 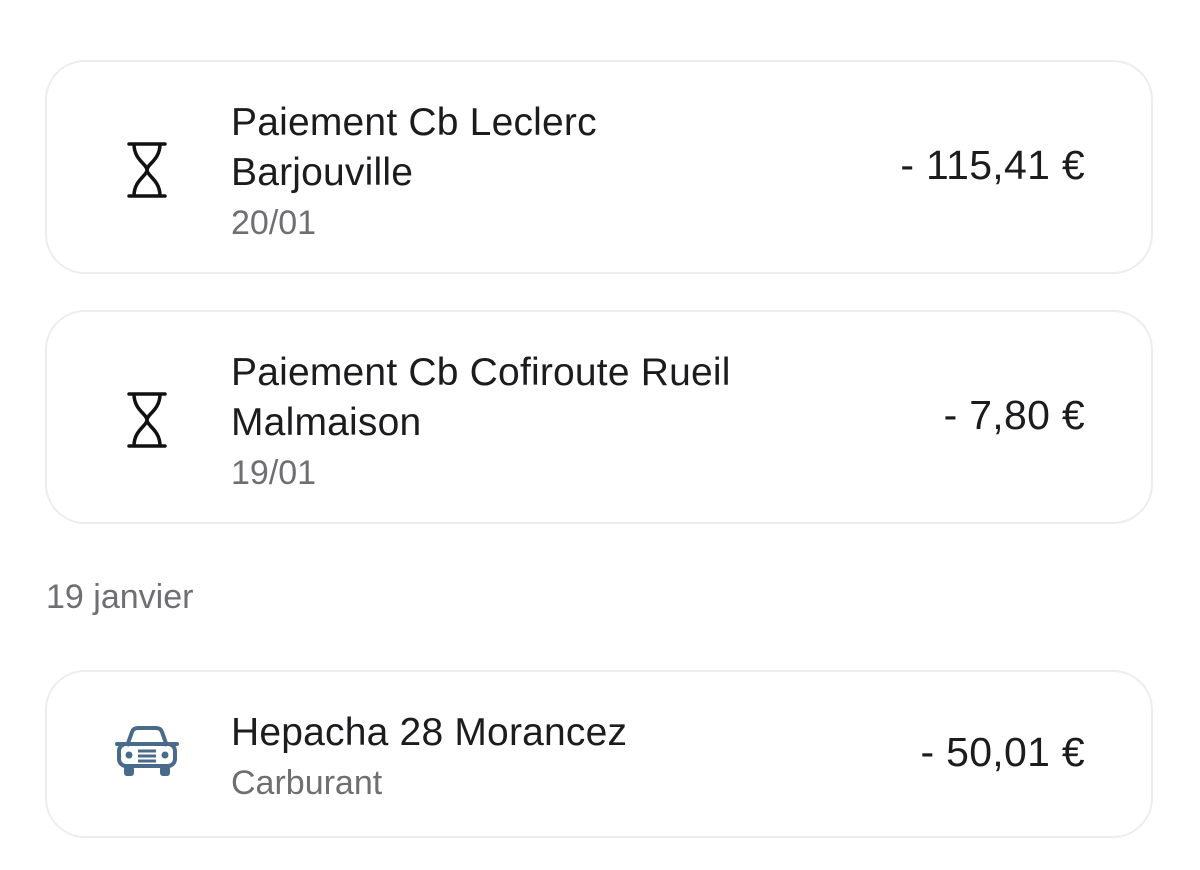 What do you see at coordinates (511, 173) in the screenshot?
I see `transaction-text: Paiement Cb Leclerc Barjouville 20/01` at bounding box center [511, 173].